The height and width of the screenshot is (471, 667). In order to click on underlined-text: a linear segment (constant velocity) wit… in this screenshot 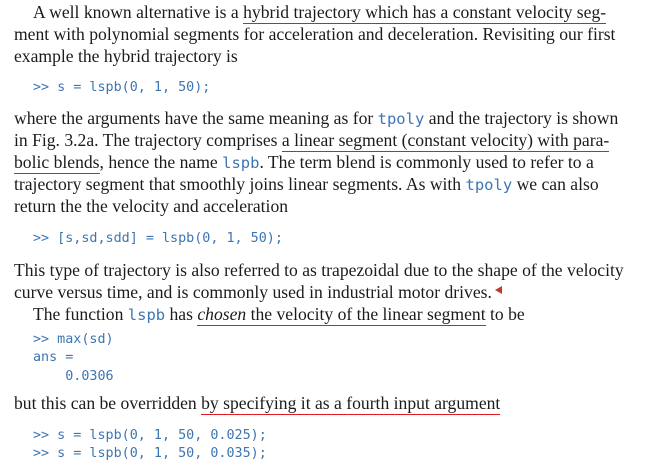, I will do `click(445, 141)`.